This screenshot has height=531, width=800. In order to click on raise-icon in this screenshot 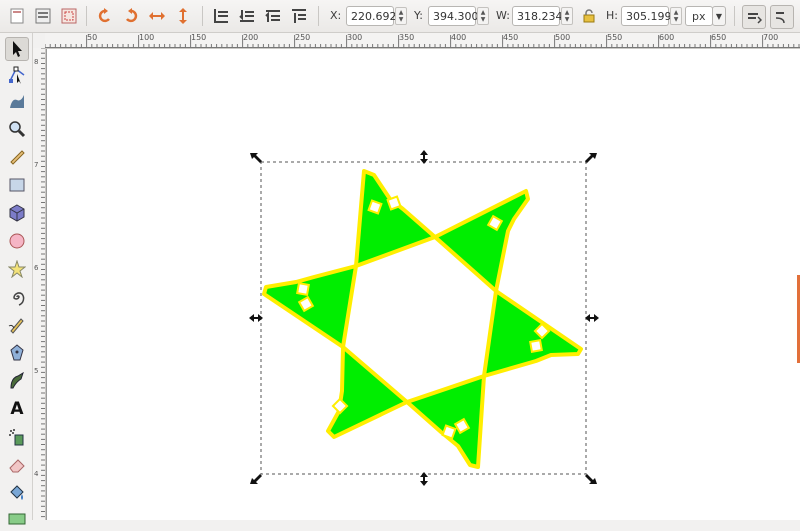, I will do `click(273, 16)`.